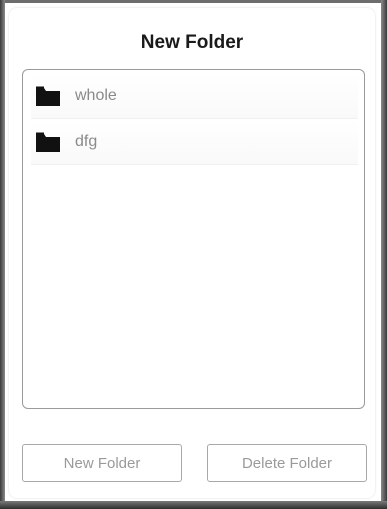 This screenshot has width=387, height=509. Describe the element at coordinates (2, 254) in the screenshot. I see `device-frame-left` at that location.